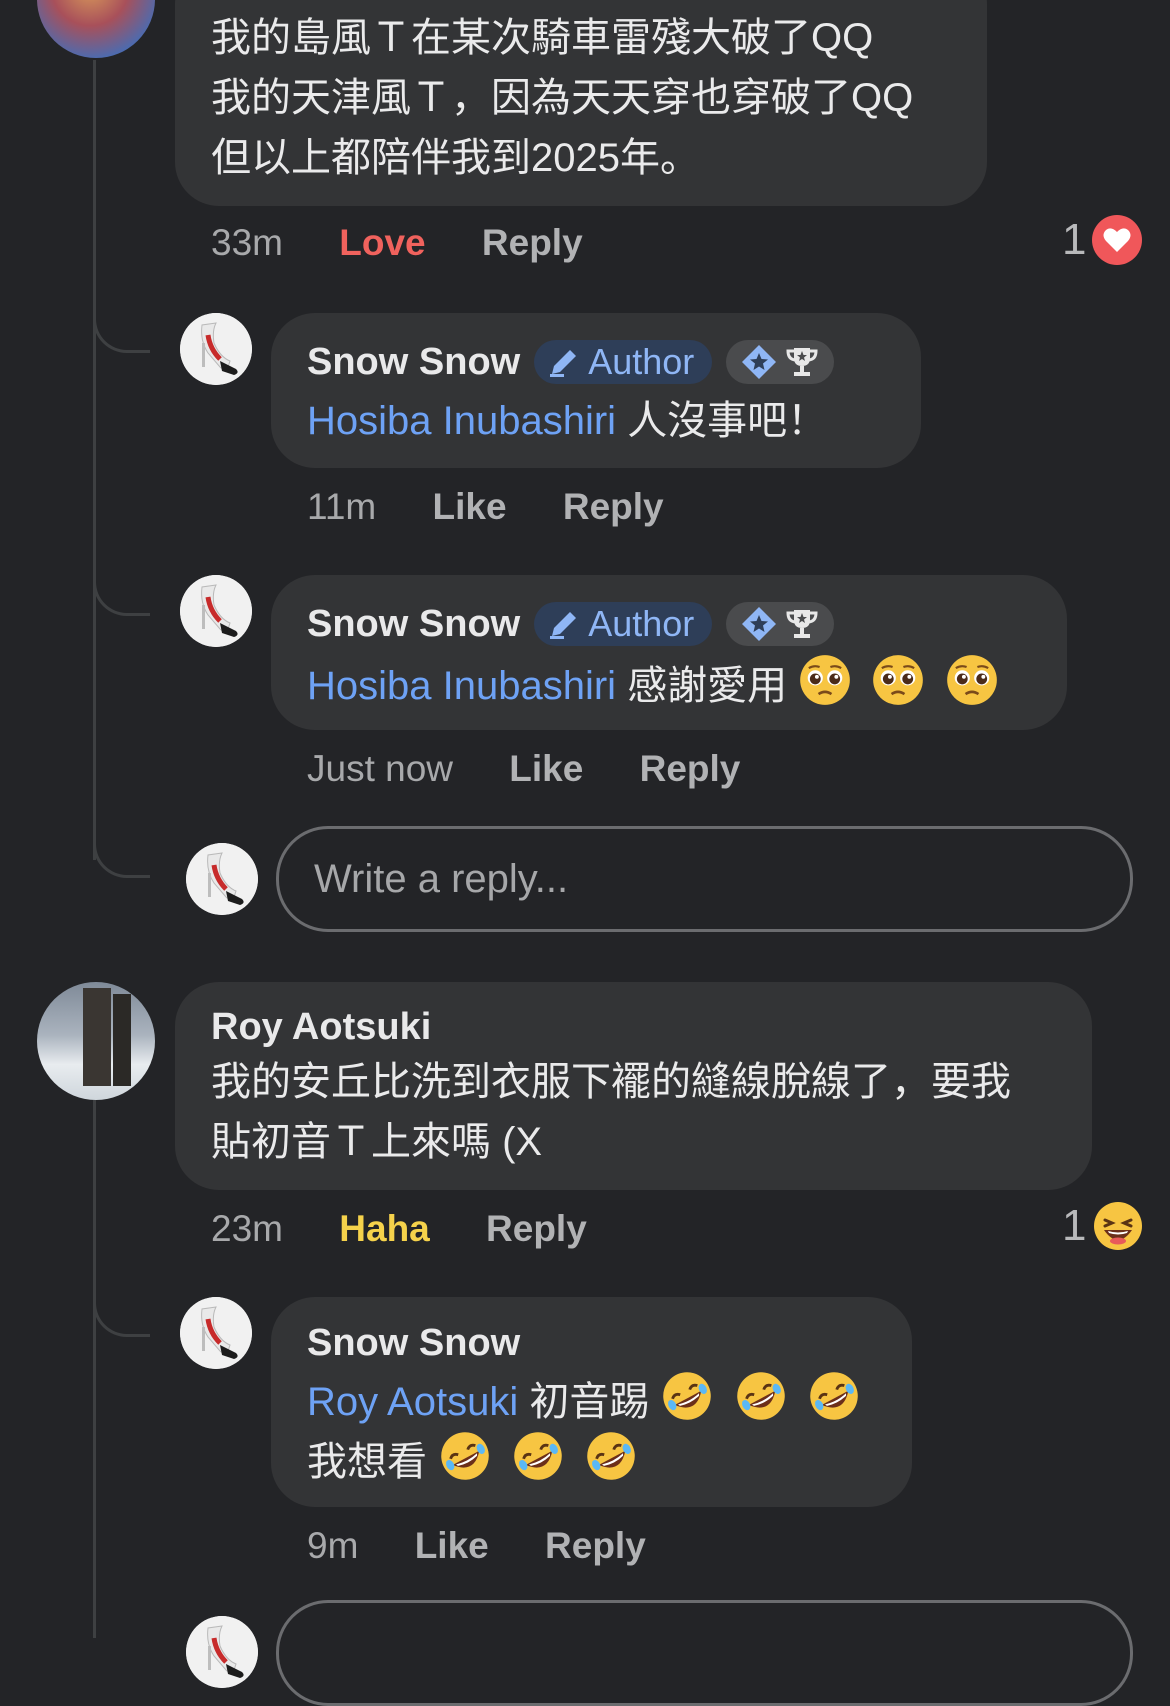  Describe the element at coordinates (1118, 1226) in the screenshot. I see `laughing-face-icon` at that location.